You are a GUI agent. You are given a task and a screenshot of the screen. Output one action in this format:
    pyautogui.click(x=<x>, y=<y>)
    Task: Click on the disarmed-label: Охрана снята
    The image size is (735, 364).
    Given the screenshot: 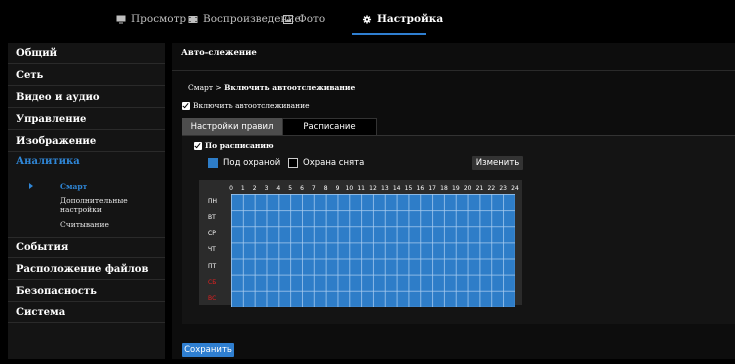 What is the action you would take?
    pyautogui.click(x=334, y=163)
    